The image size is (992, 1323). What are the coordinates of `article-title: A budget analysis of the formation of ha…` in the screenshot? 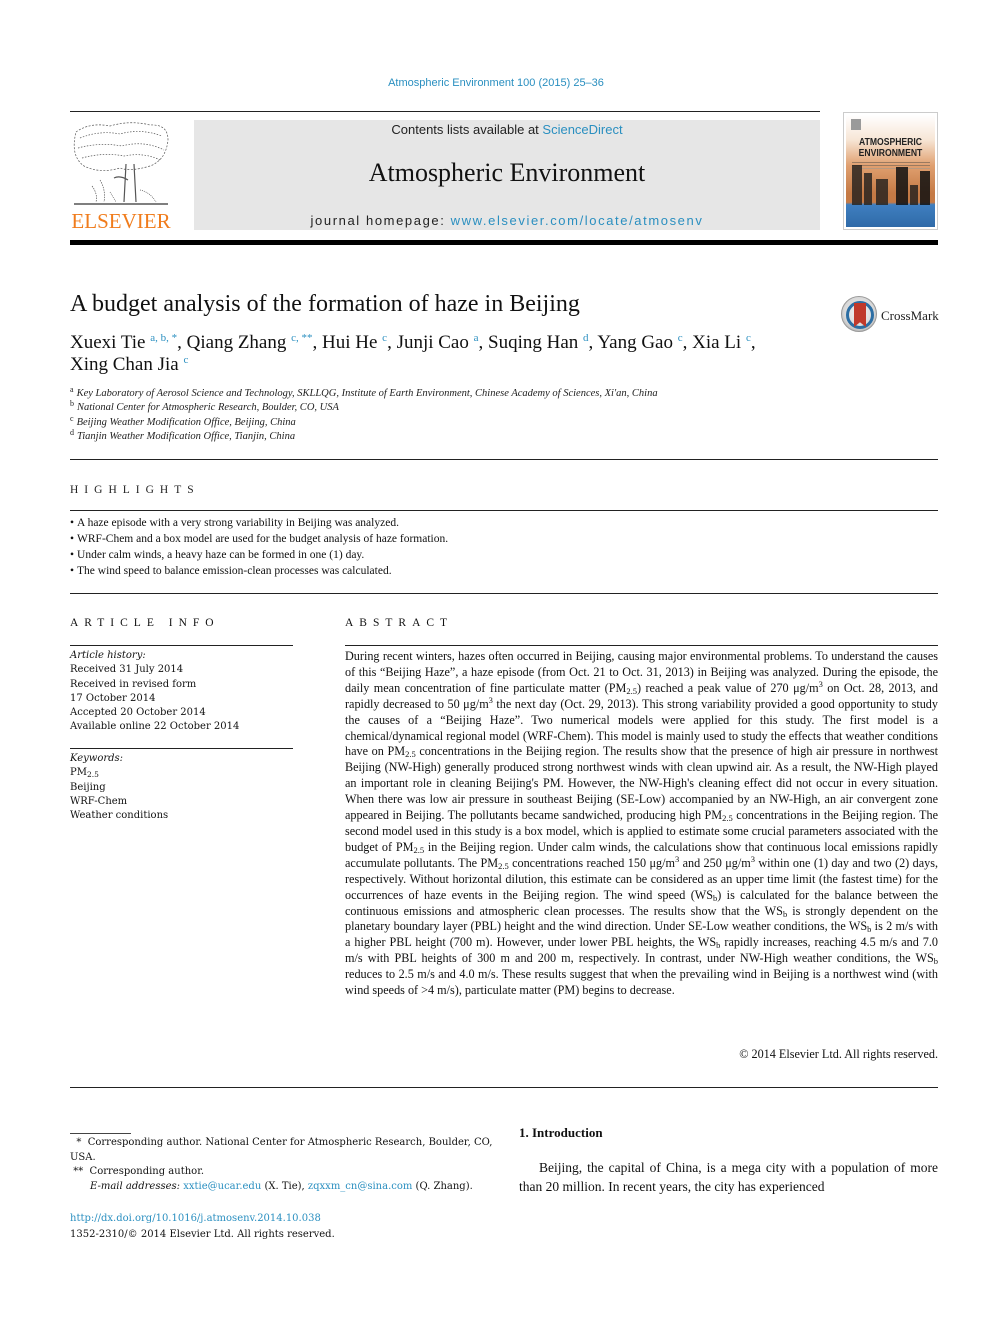 It's located at (325, 304).